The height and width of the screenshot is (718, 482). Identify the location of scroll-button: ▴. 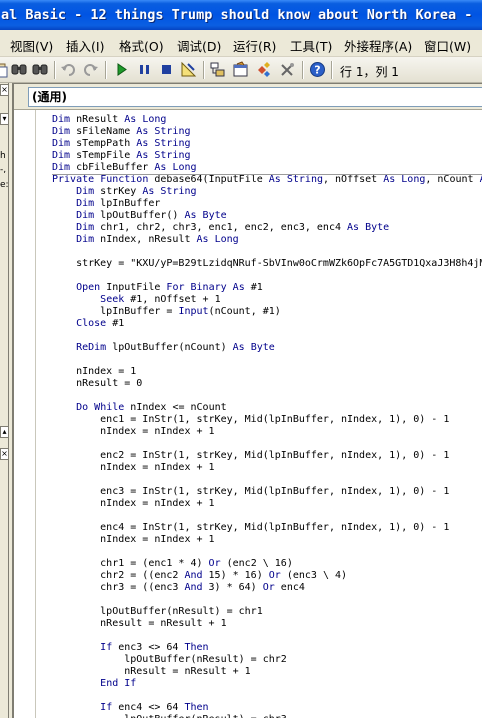
(4, 432).